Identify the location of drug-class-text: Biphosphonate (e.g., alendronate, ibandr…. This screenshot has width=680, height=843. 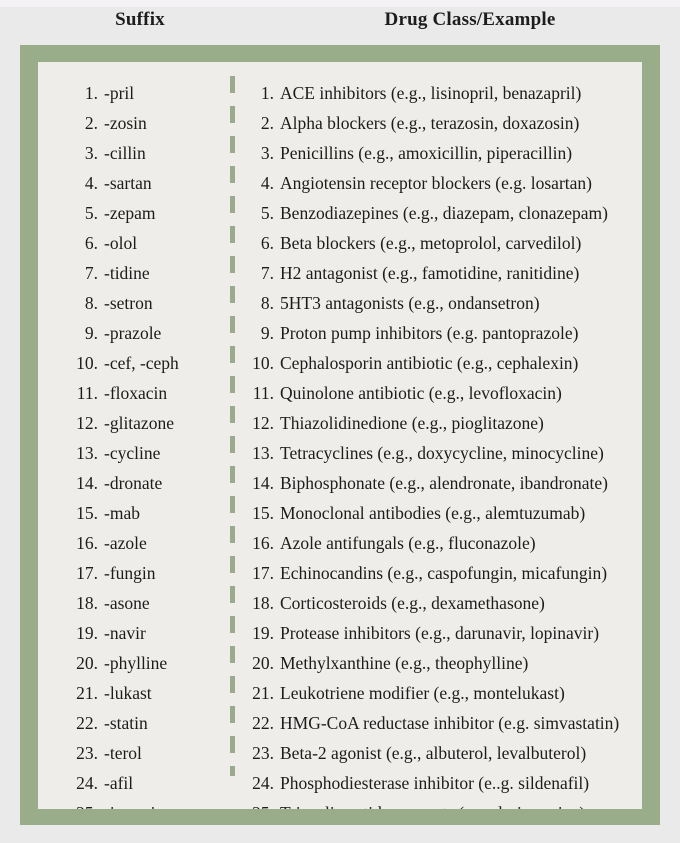
(444, 483).